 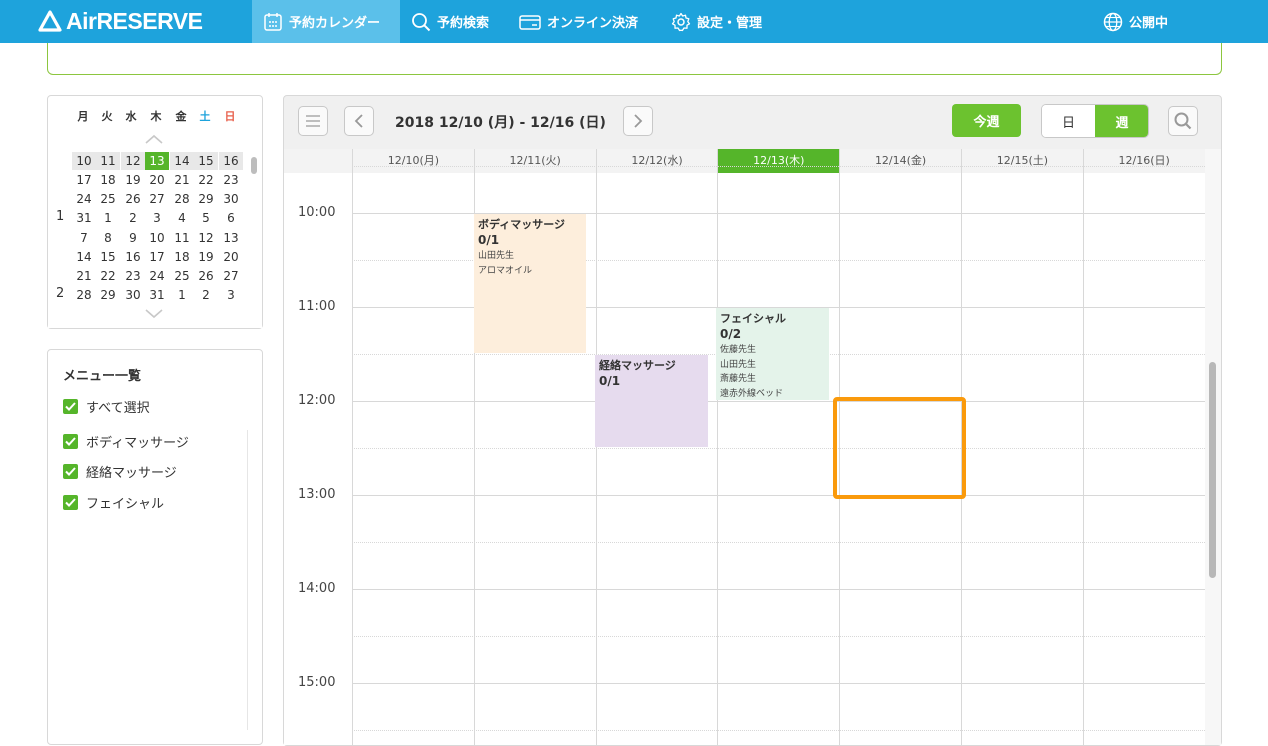 I want to click on event-name: 経絡マッサージ, so click(x=637, y=365).